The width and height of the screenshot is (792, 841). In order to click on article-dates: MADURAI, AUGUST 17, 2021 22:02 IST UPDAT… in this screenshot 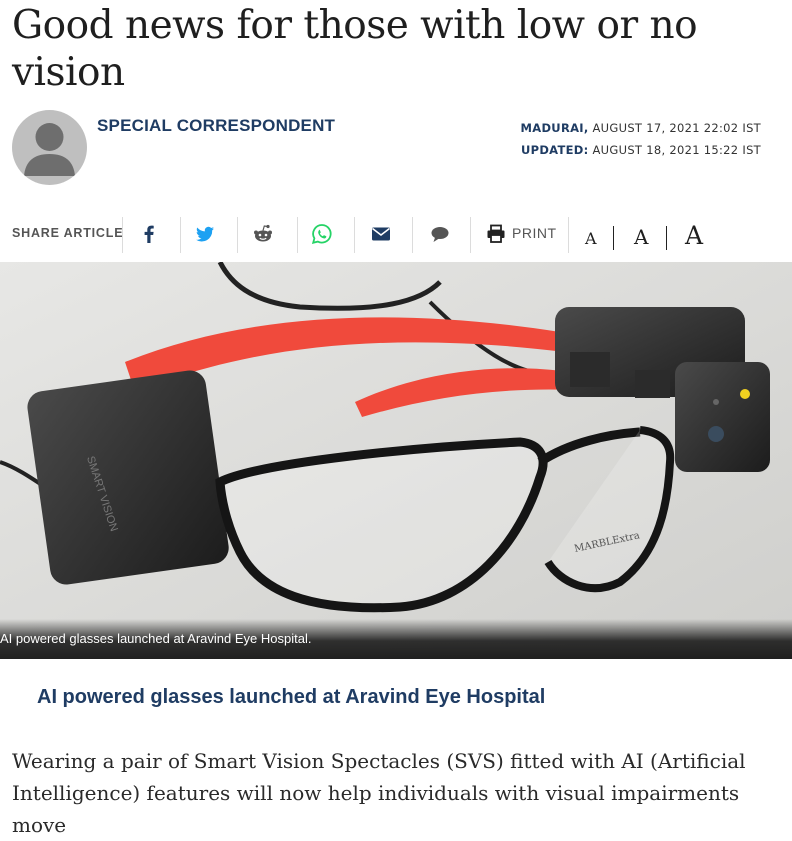, I will do `click(641, 139)`.